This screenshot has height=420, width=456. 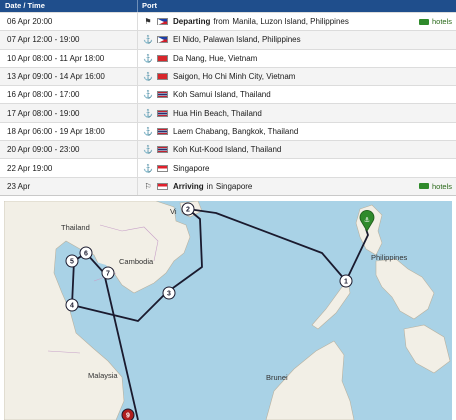 What do you see at coordinates (297, 149) in the screenshot?
I see `row-port-cell: ⚓ Koh Kut-Kood Island, Thailand` at bounding box center [297, 149].